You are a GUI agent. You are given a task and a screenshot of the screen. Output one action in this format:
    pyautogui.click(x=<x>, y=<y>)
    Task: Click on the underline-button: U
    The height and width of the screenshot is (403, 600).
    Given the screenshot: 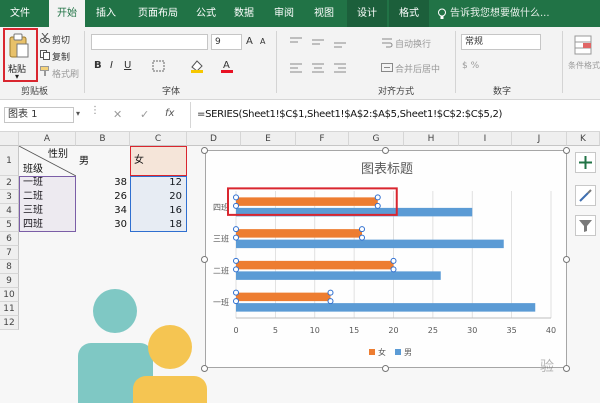 What is the action you would take?
    pyautogui.click(x=127, y=65)
    